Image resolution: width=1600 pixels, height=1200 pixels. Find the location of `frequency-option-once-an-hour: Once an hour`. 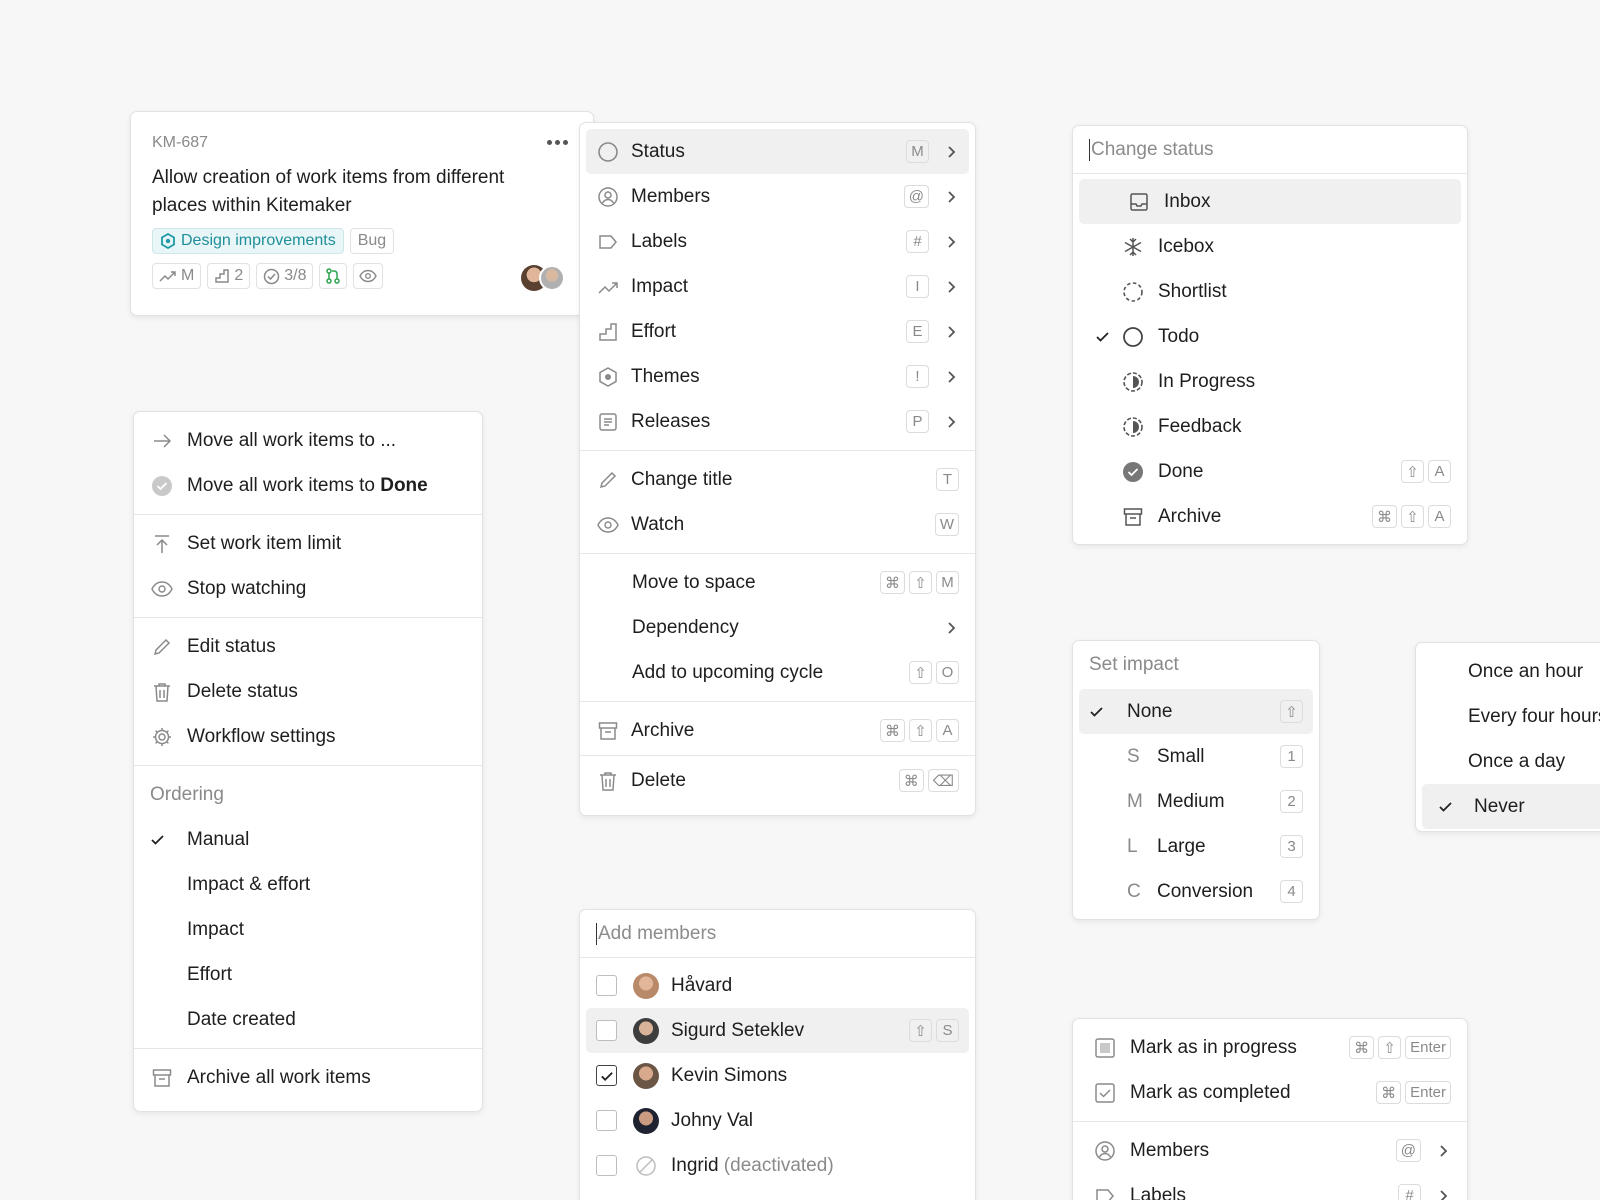

frequency-option-once-an-hour: Once an hour is located at coordinates (1508, 671).